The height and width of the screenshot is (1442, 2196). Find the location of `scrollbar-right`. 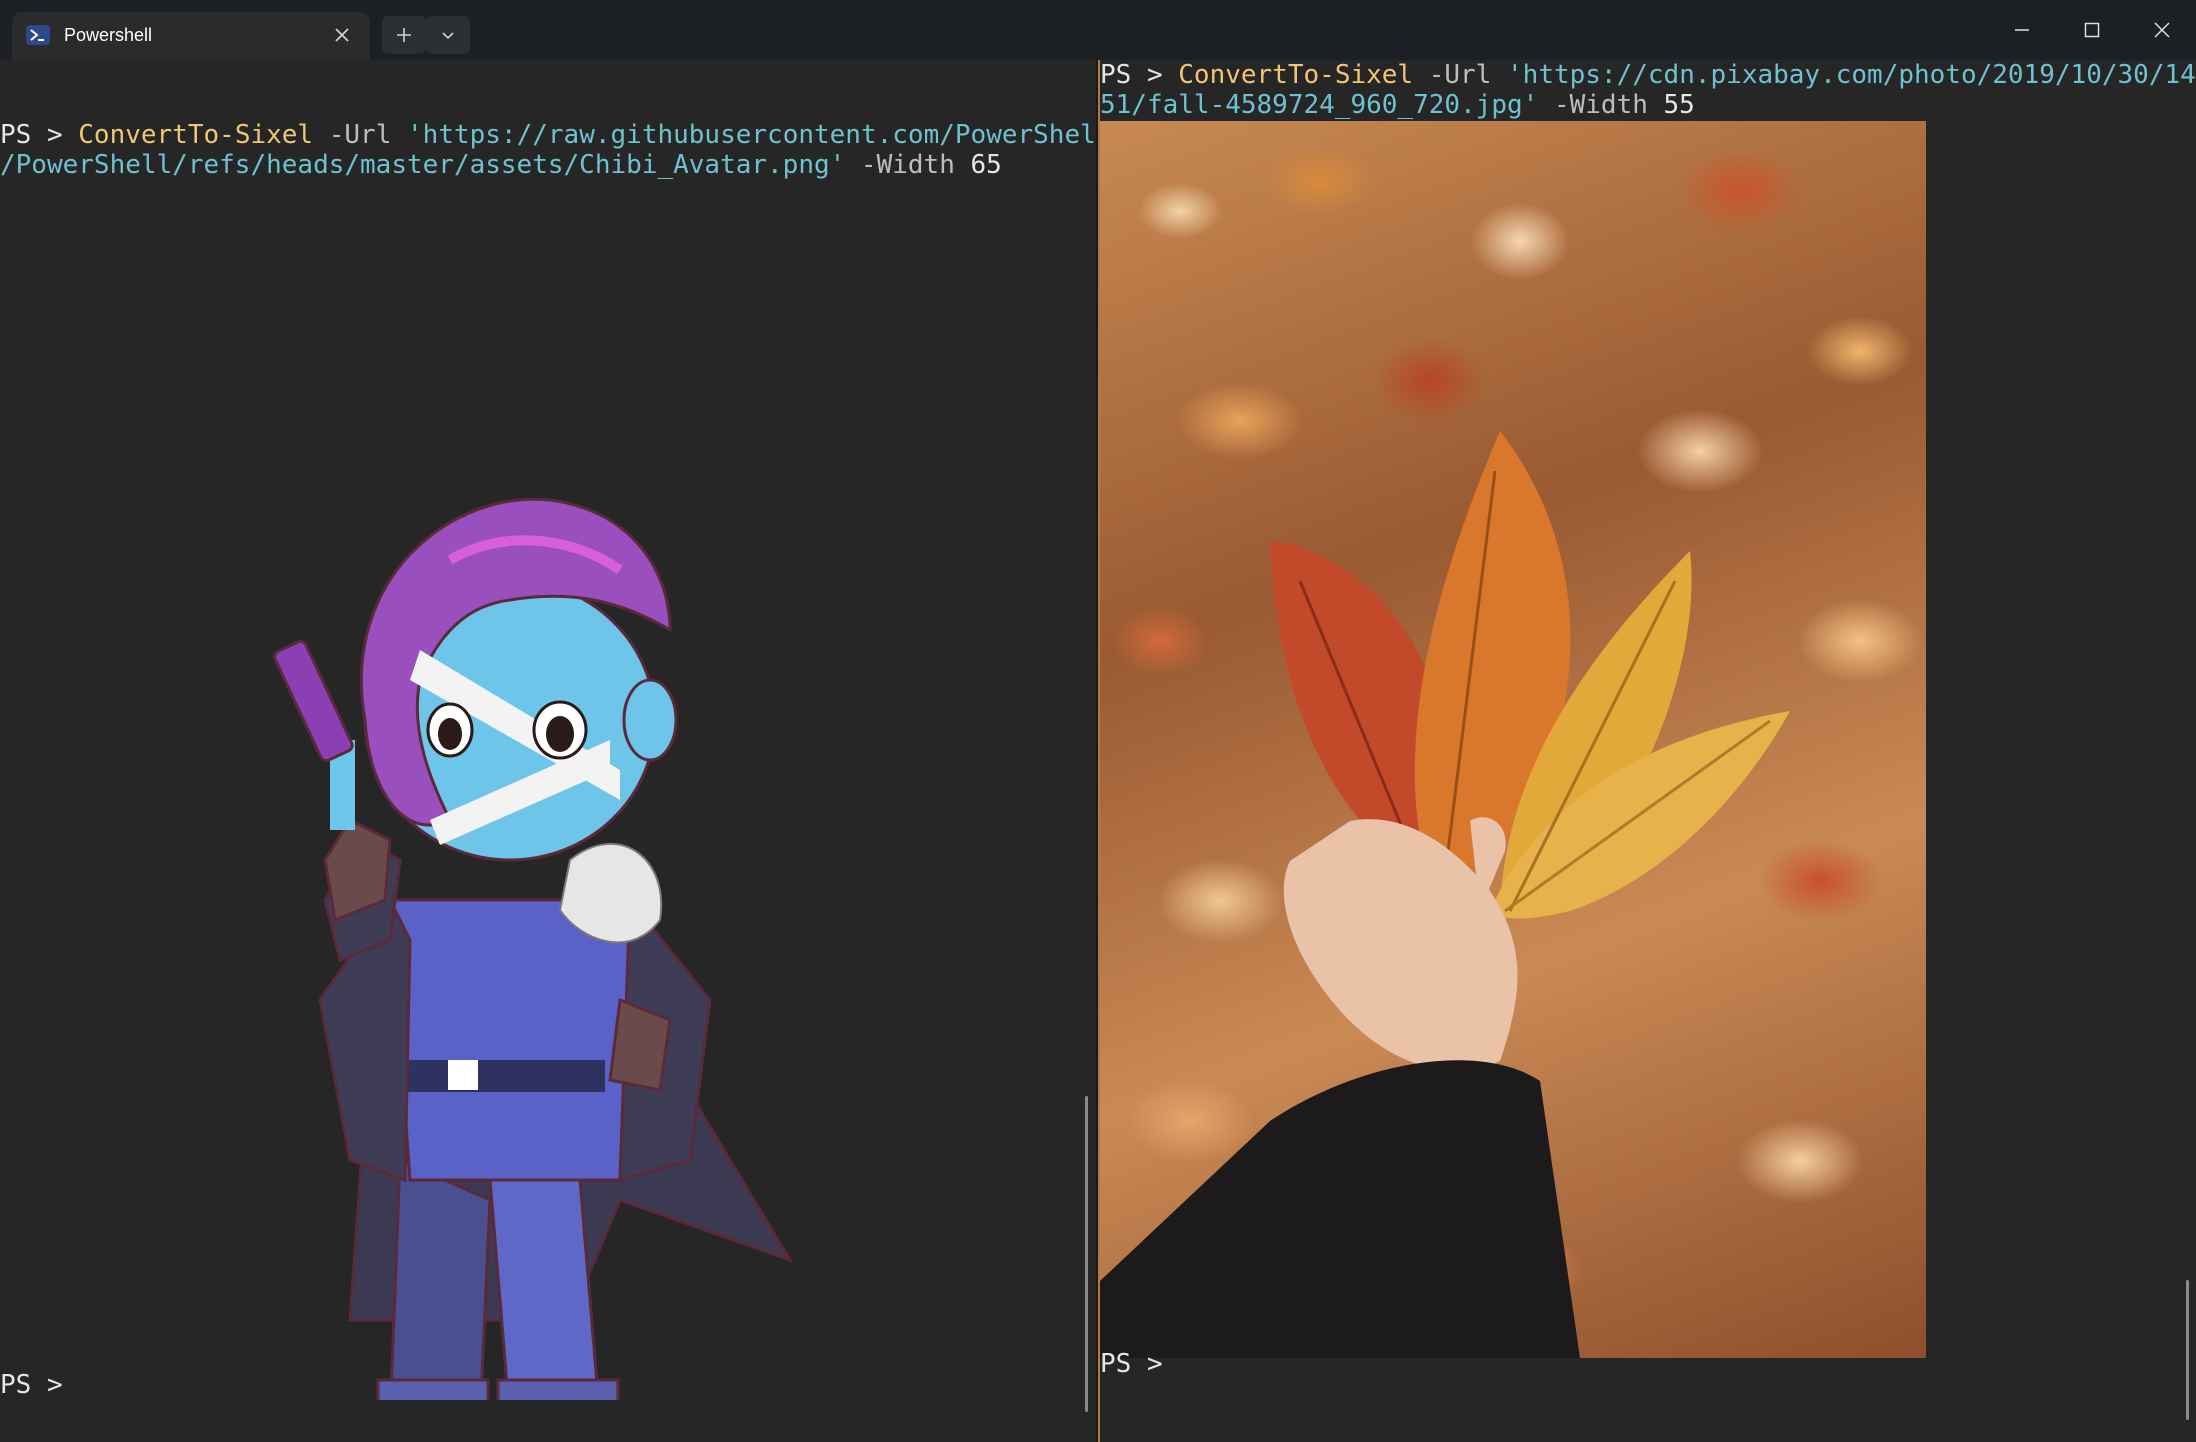

scrollbar-right is located at coordinates (2187, 1350).